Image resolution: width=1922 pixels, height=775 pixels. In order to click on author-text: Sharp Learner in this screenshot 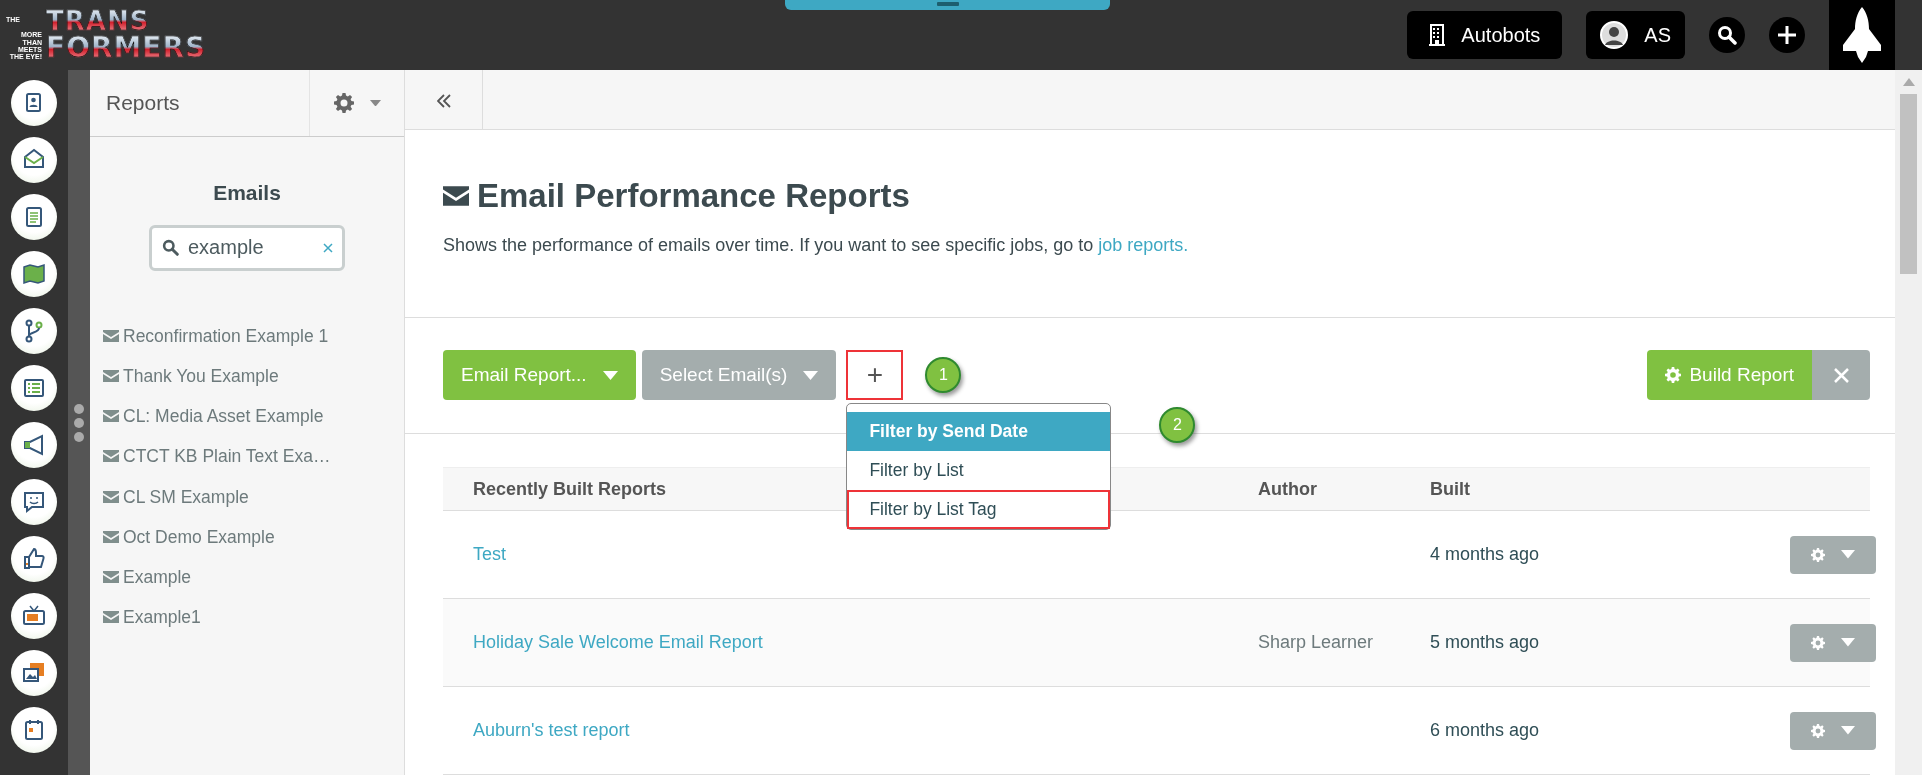, I will do `click(1316, 642)`.